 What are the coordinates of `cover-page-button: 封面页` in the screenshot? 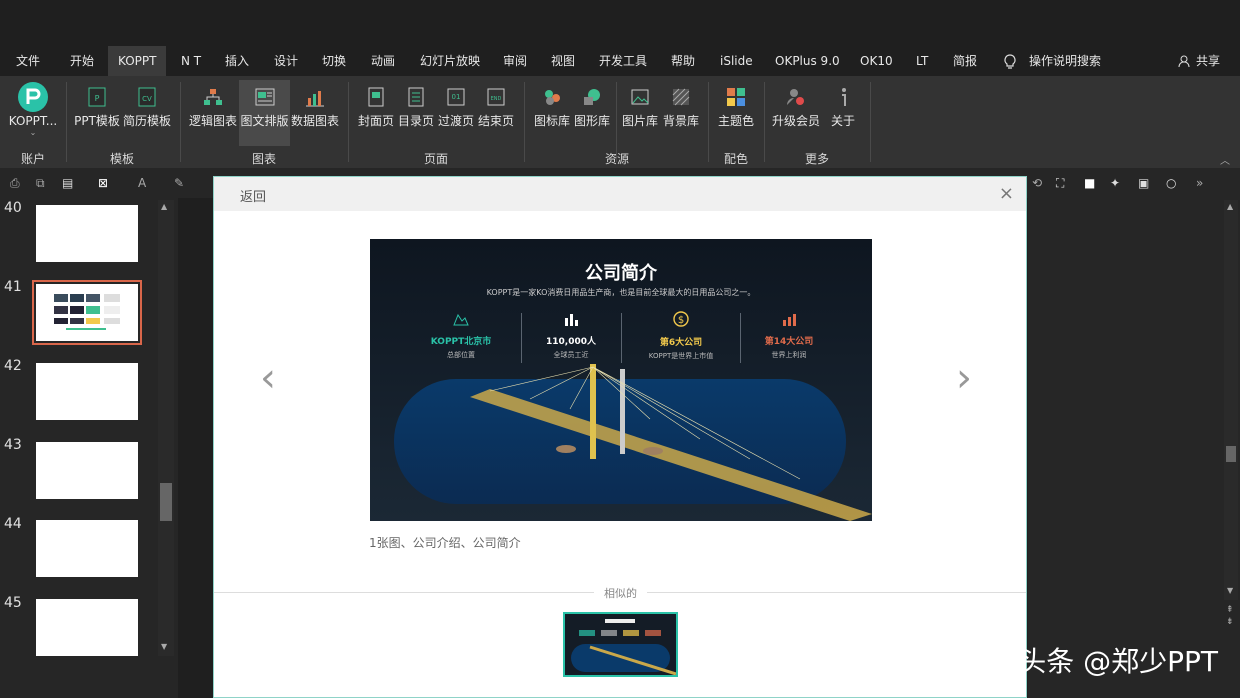 It's located at (376, 113).